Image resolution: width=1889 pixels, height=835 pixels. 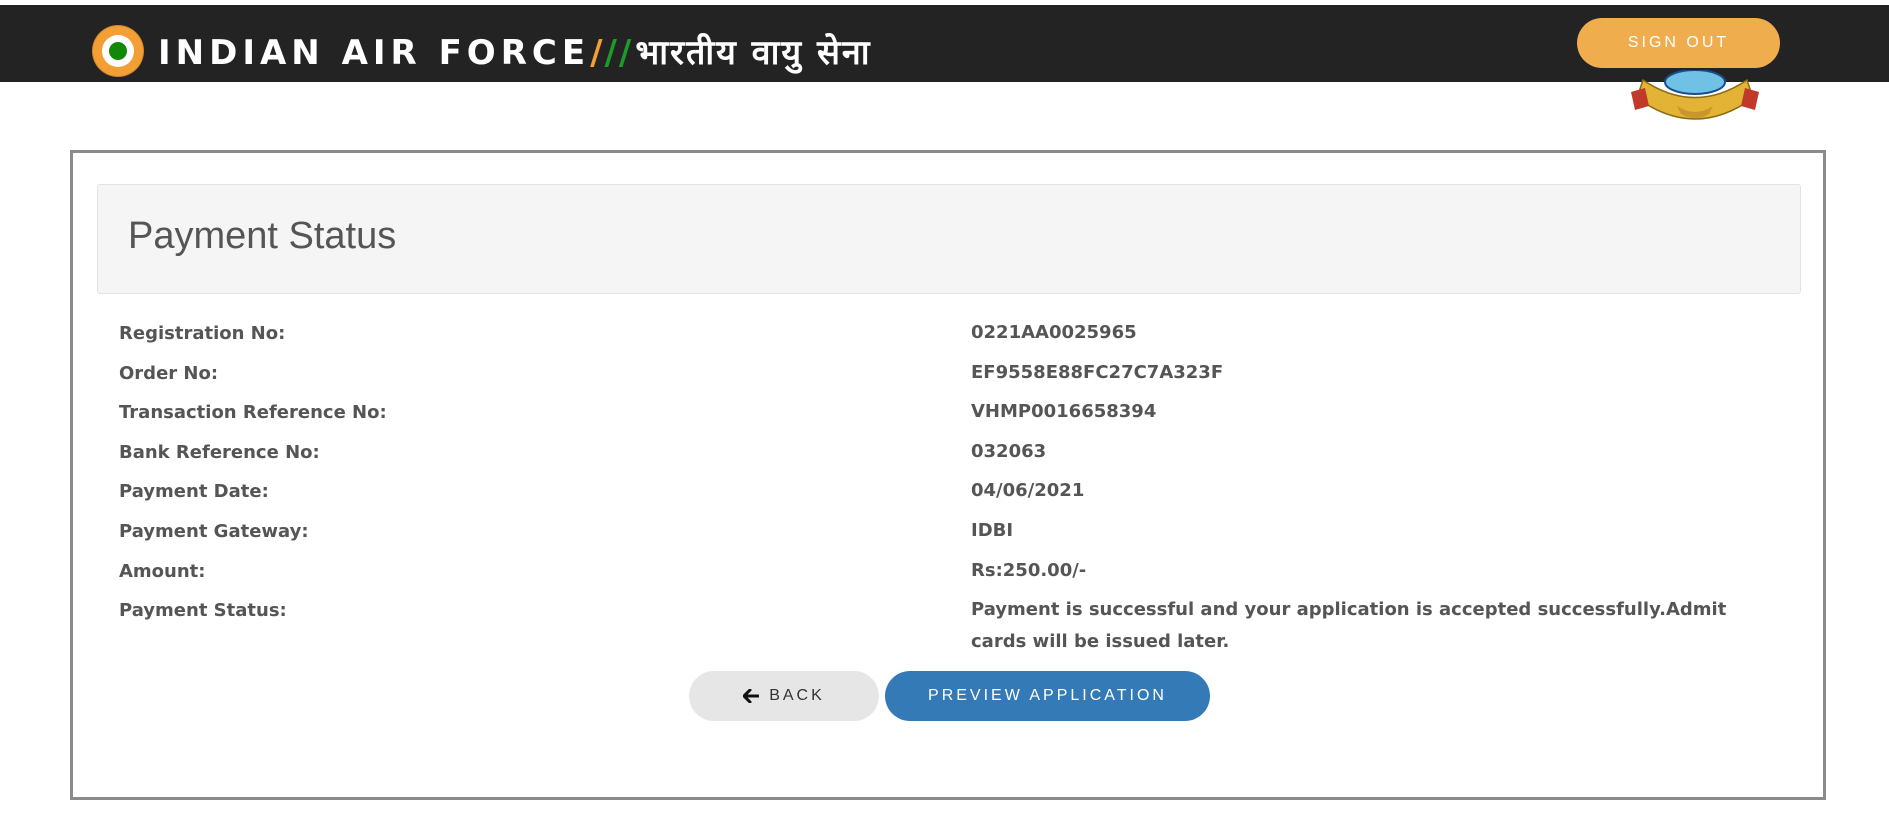 What do you see at coordinates (619, 53) in the screenshot?
I see `brand-slash-green: //` at bounding box center [619, 53].